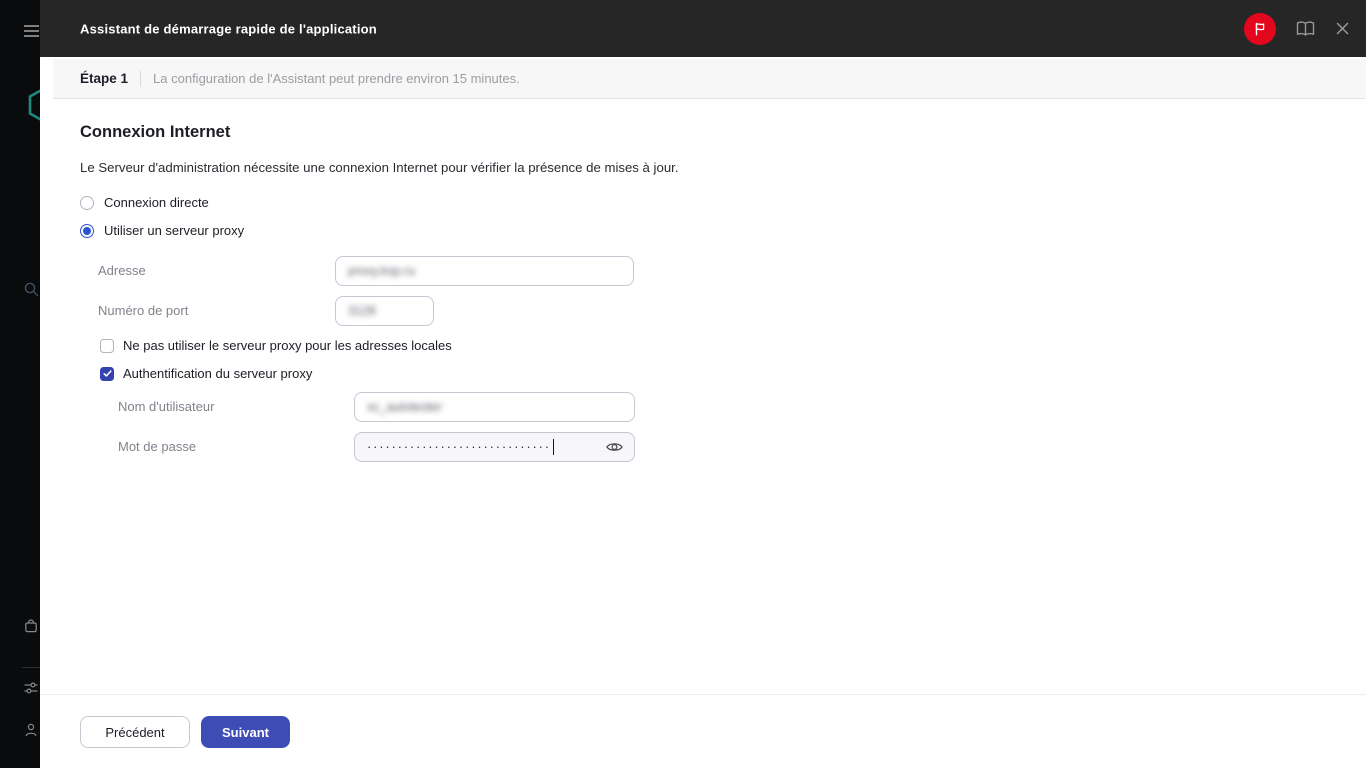  What do you see at coordinates (31, 667) in the screenshot?
I see `sidebar-divider` at bounding box center [31, 667].